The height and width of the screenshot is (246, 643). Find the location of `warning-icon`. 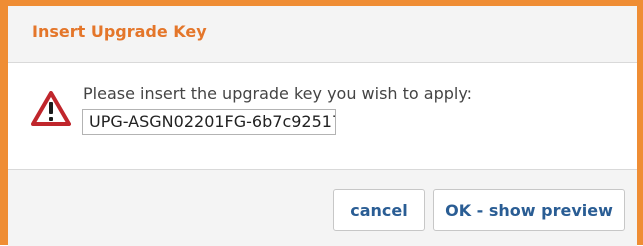

warning-icon is located at coordinates (51, 109).